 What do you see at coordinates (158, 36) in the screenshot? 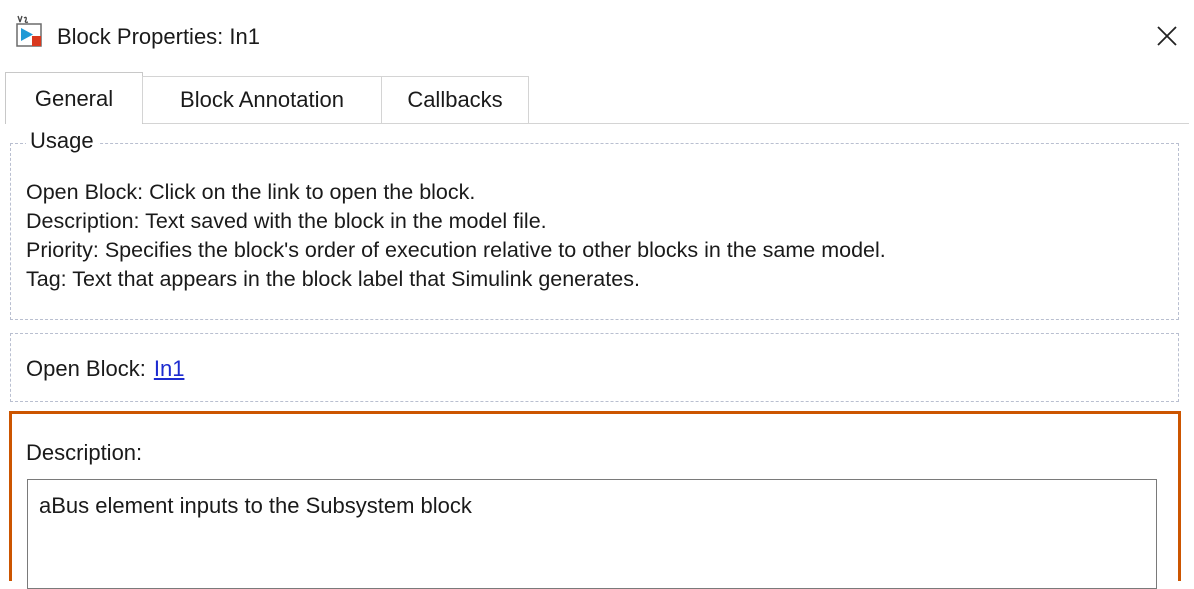
I see `window-title: Block Properties: In1` at bounding box center [158, 36].